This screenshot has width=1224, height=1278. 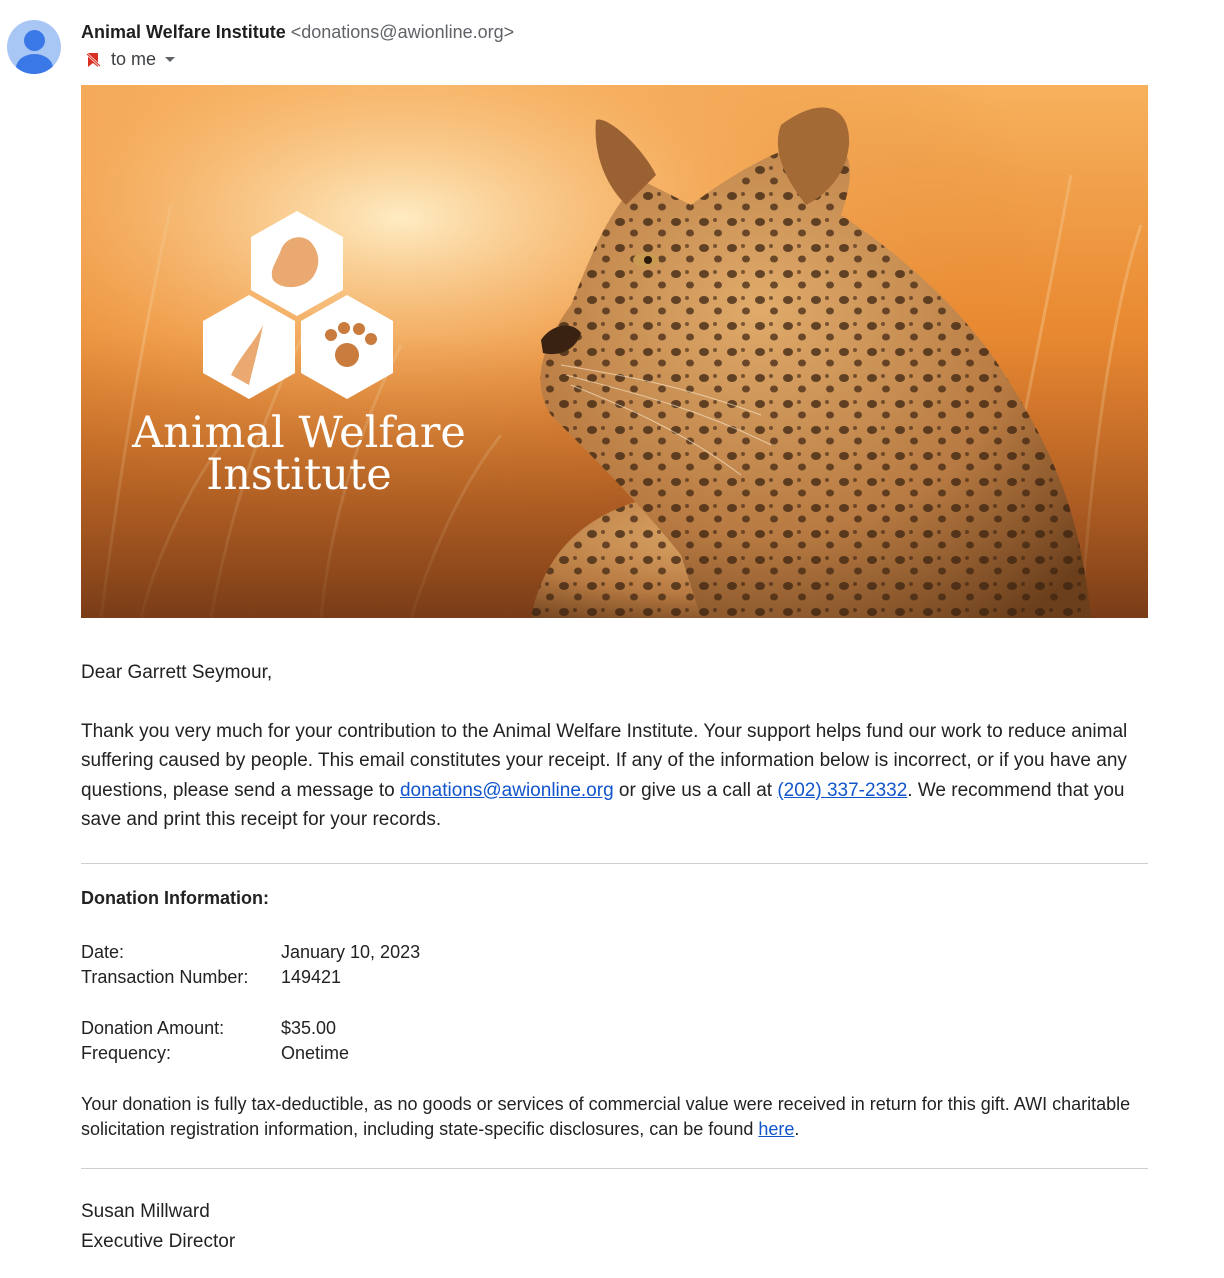 What do you see at coordinates (134, 59) in the screenshot?
I see `to-me-label: to me` at bounding box center [134, 59].